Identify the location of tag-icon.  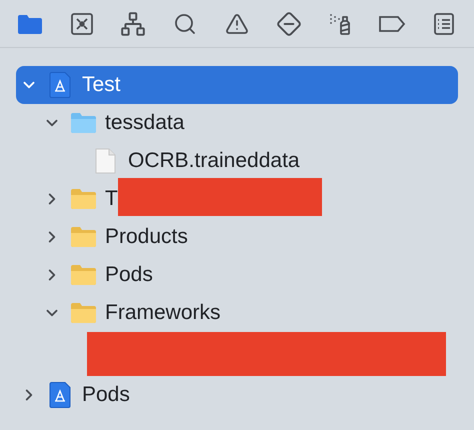
(392, 23).